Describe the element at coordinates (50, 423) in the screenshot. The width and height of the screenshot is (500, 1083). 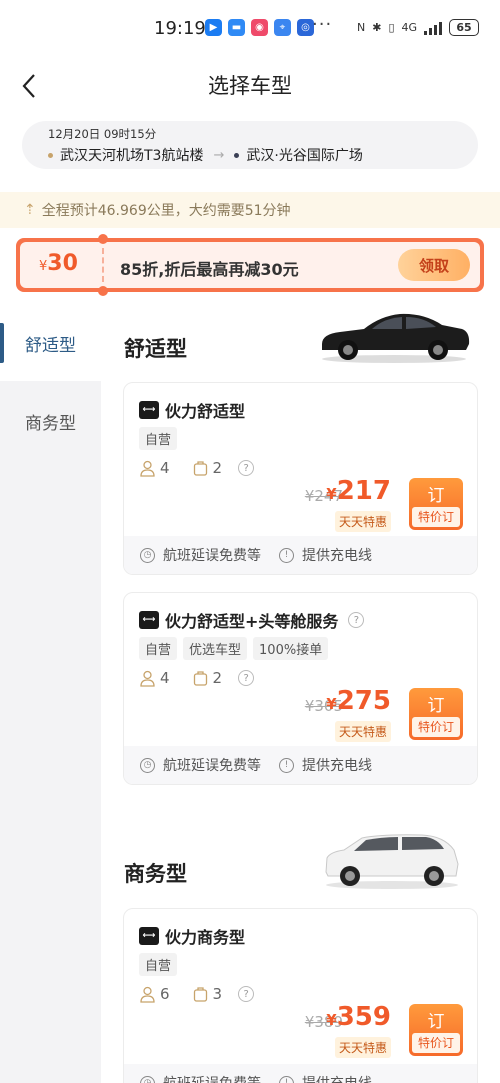
I see `sidebar-item-label: 商务型` at that location.